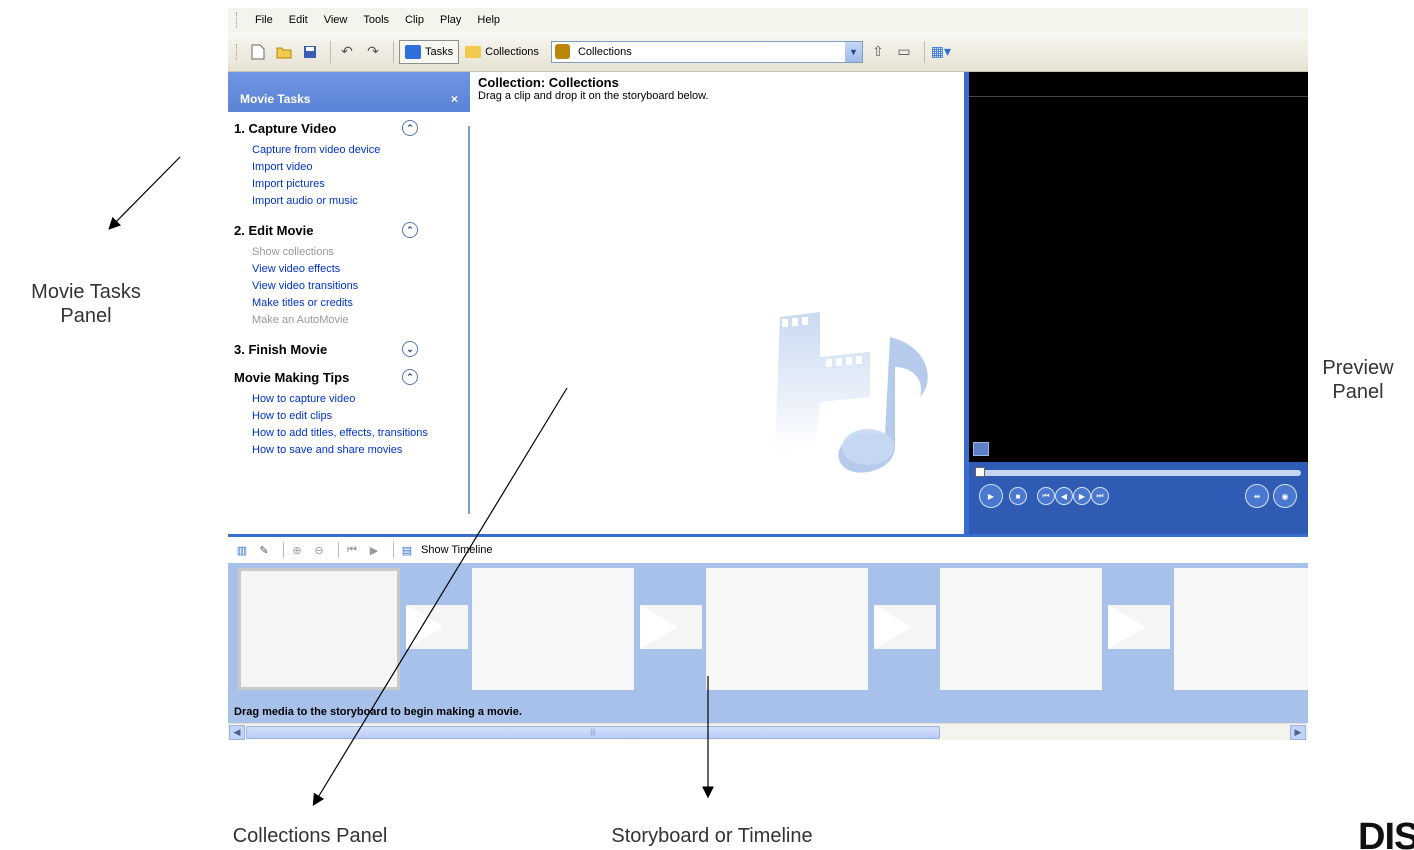  Describe the element at coordinates (336, 20) in the screenshot. I see `menu-view: View` at that location.